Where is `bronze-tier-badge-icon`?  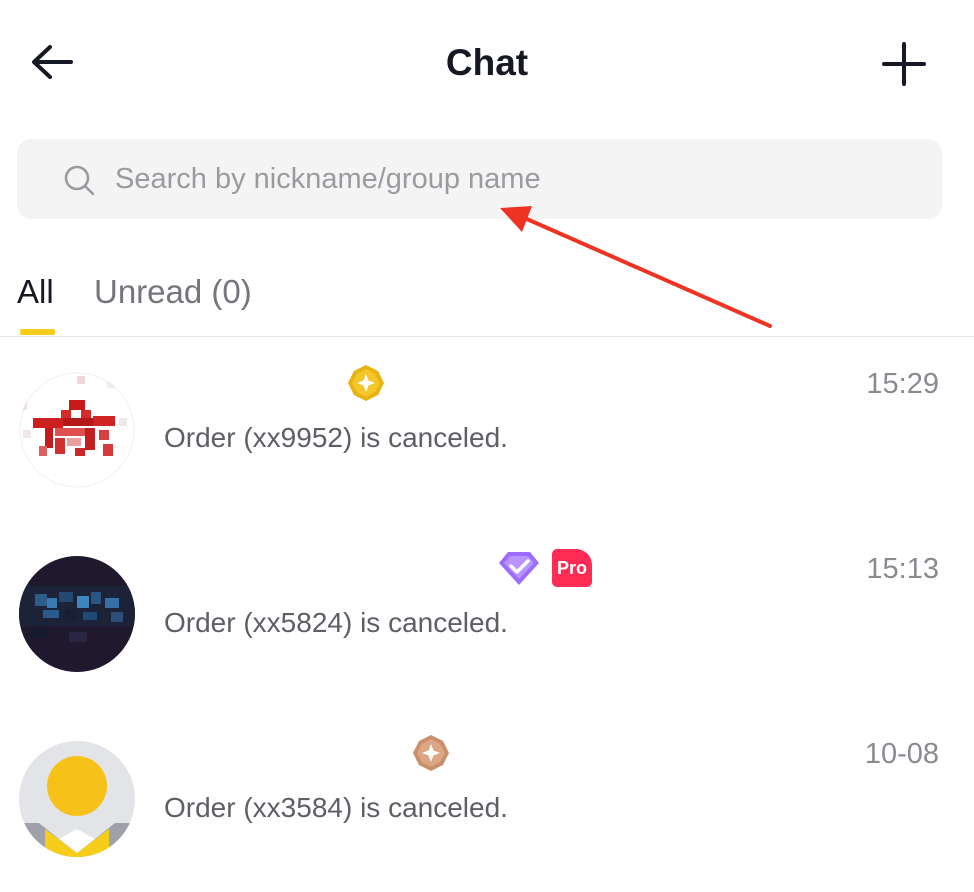
bronze-tier-badge-icon is located at coordinates (431, 753).